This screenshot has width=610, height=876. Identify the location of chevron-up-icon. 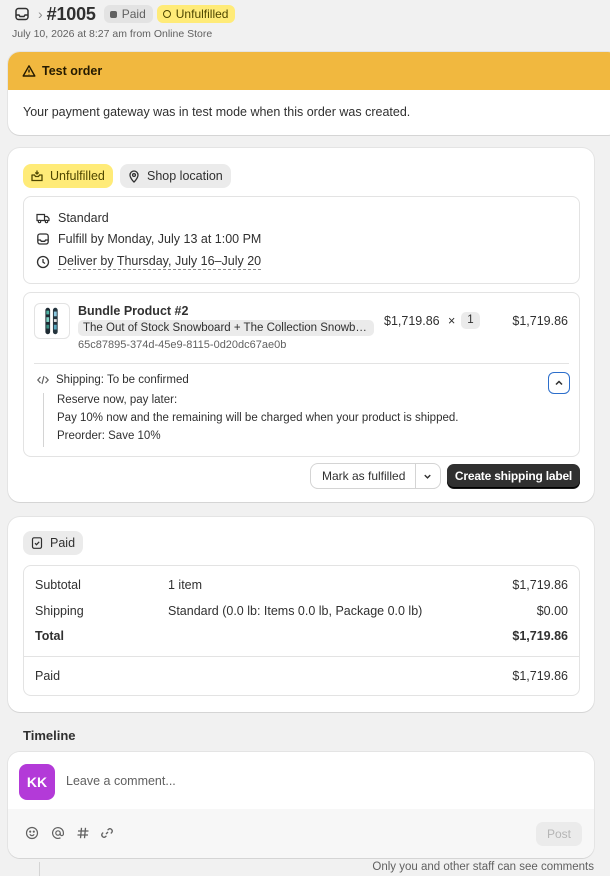
(559, 383).